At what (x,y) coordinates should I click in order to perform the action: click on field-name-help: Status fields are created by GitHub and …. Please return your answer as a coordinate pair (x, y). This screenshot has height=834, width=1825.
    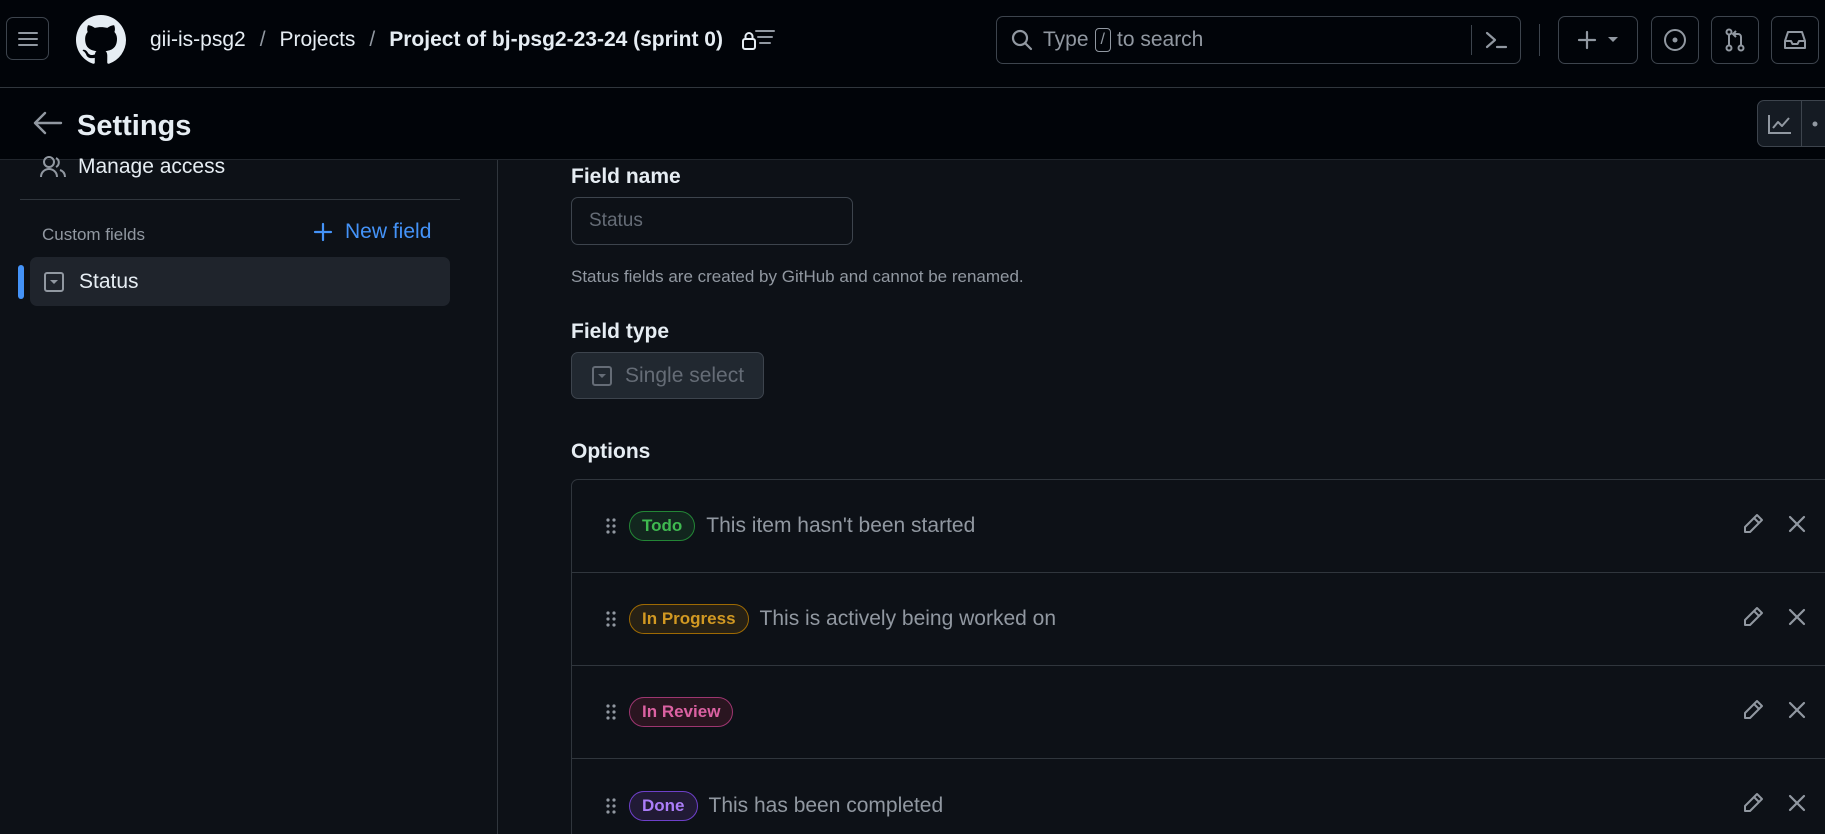
    Looking at the image, I should click on (797, 276).